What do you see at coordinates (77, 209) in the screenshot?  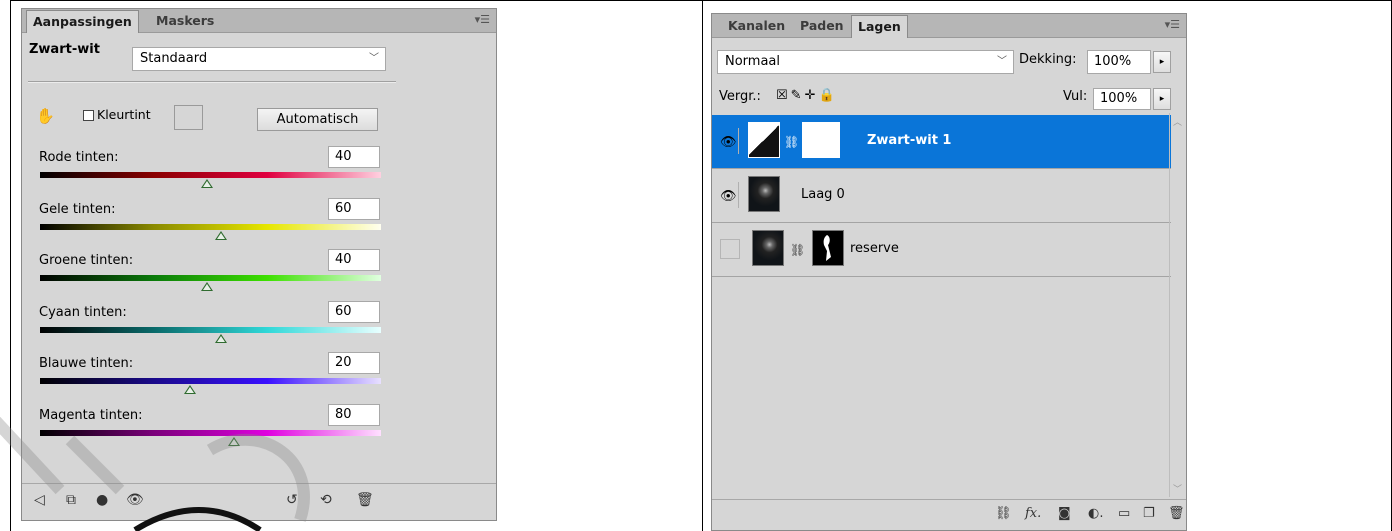 I see `slider-label: Gele tinten:` at bounding box center [77, 209].